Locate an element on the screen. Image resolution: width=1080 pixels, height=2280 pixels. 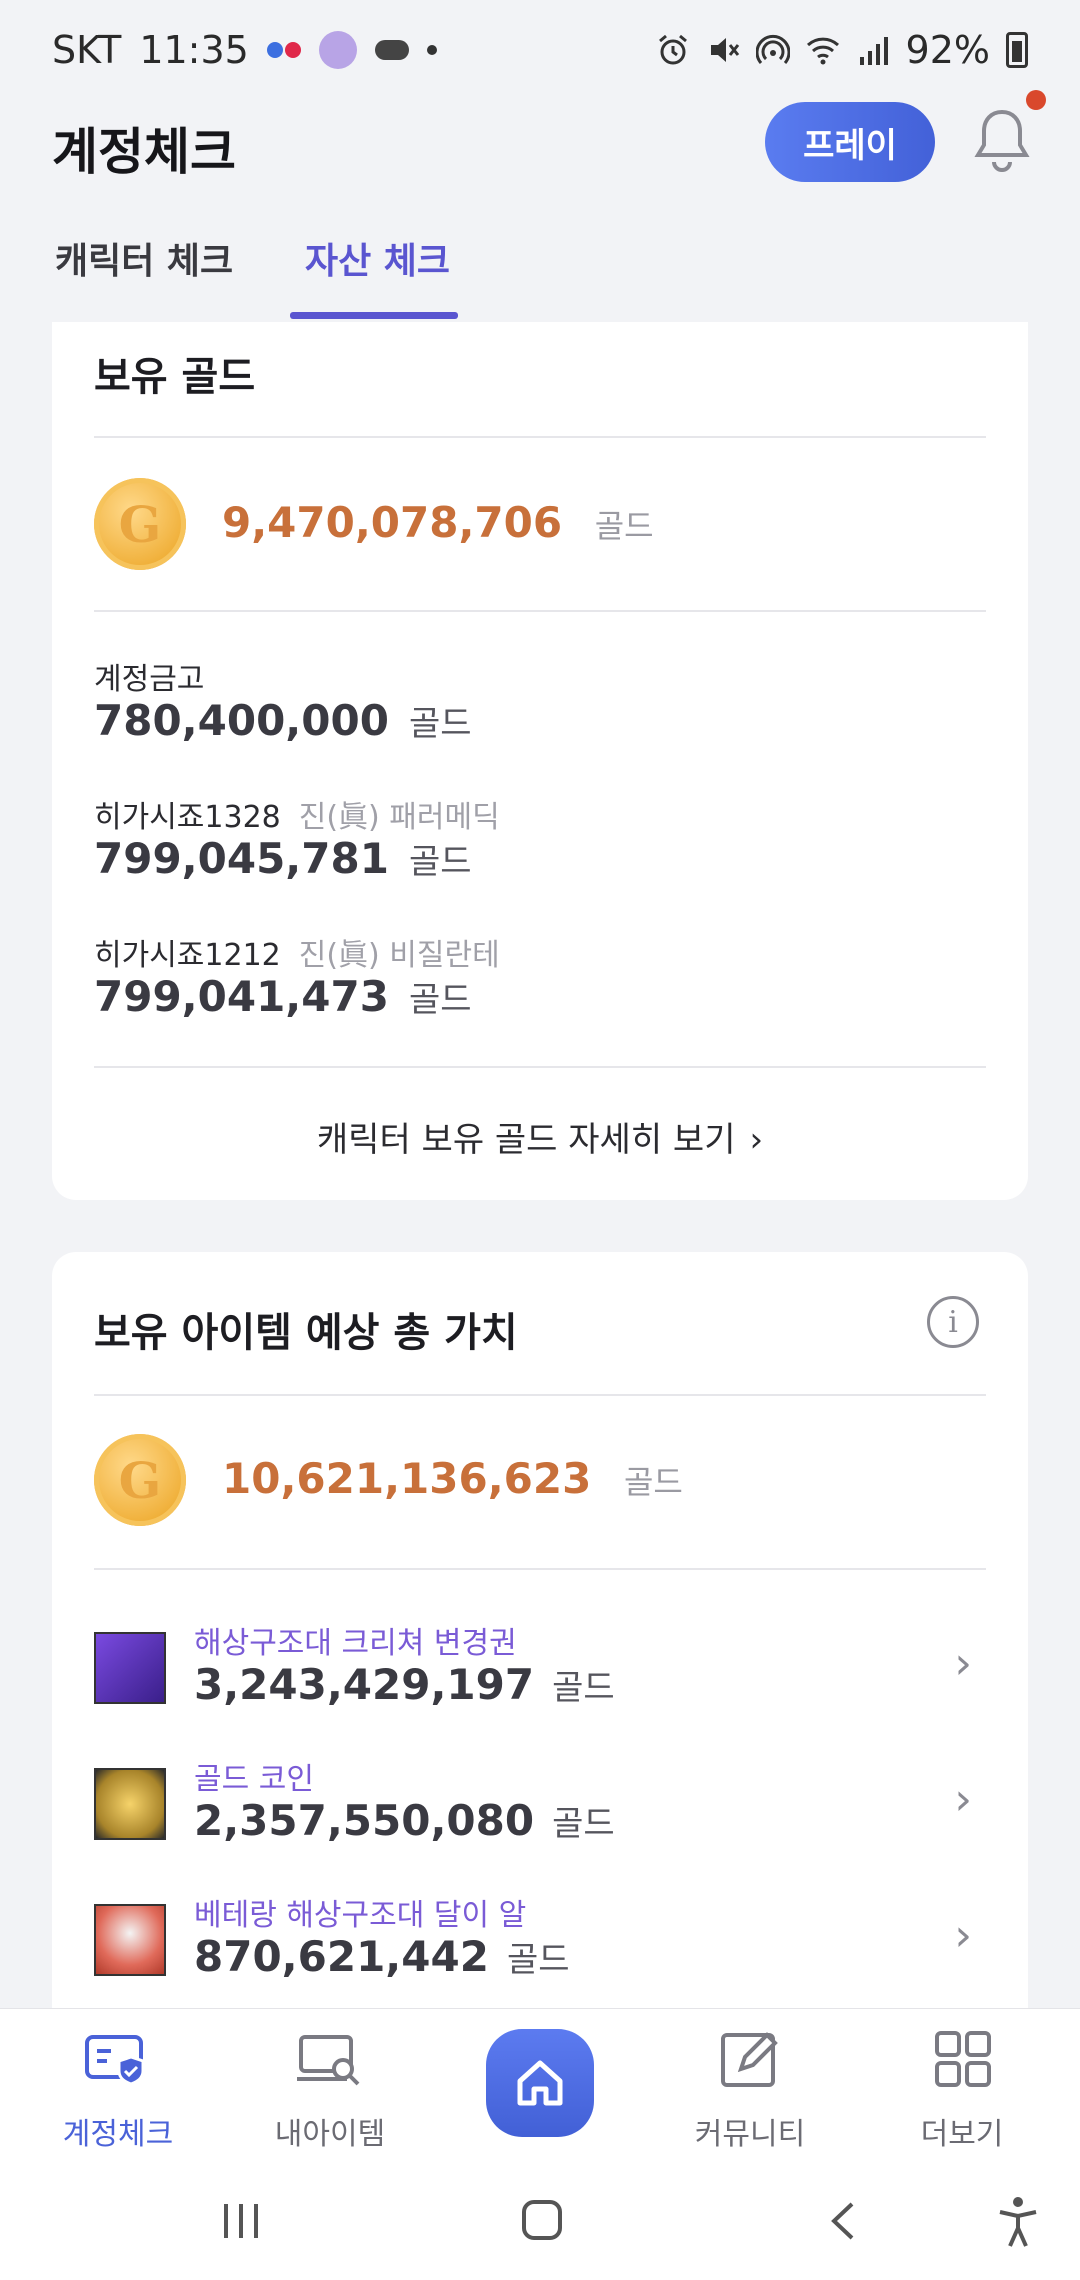
community-icon is located at coordinates (749, 2059).